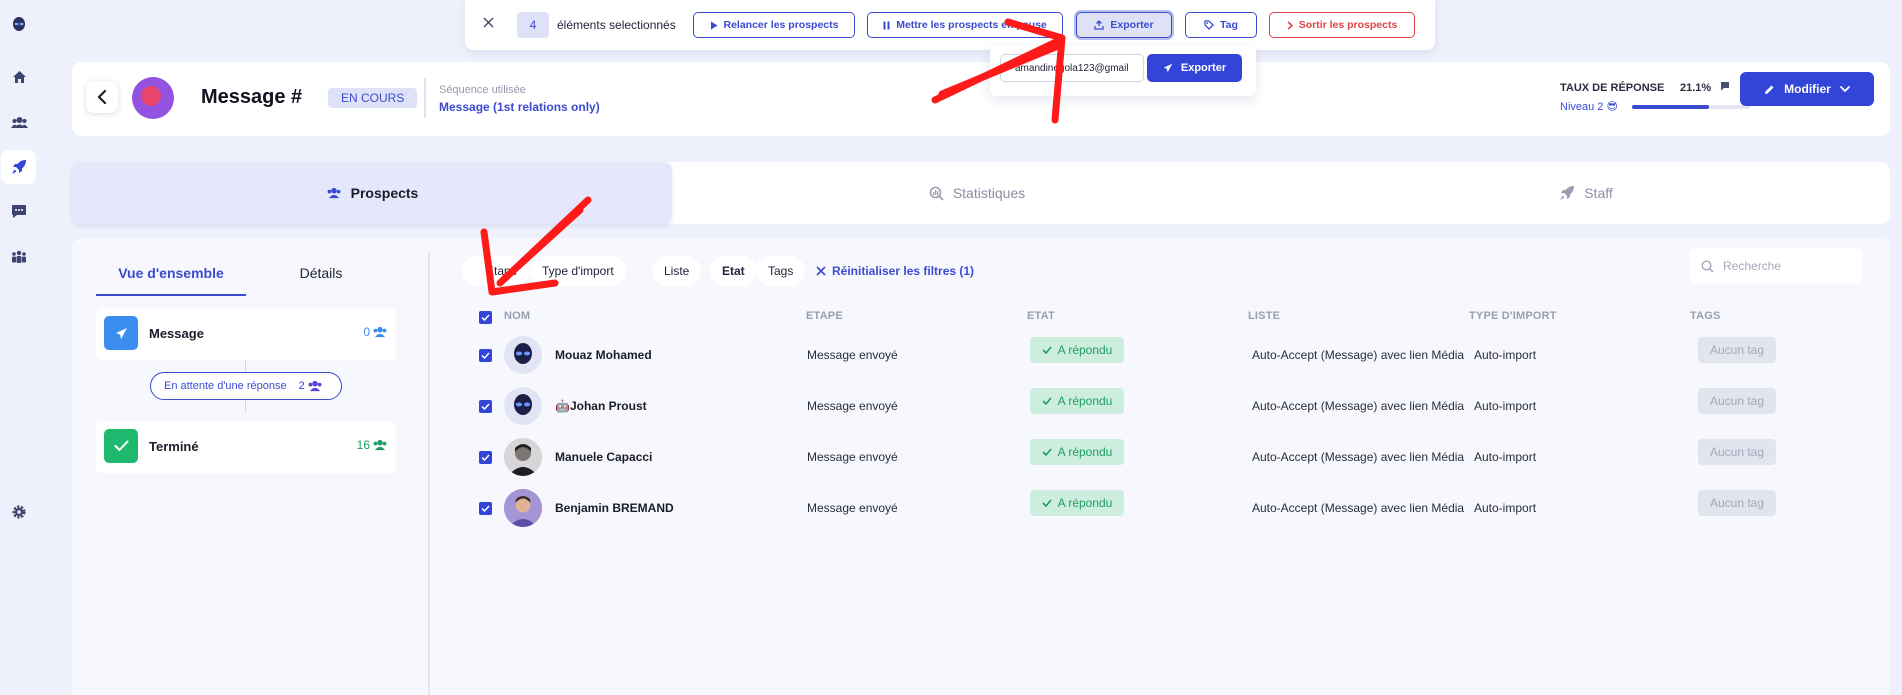 The height and width of the screenshot is (695, 1902). Describe the element at coordinates (1844, 88) in the screenshot. I see `chevron-down-icon` at that location.